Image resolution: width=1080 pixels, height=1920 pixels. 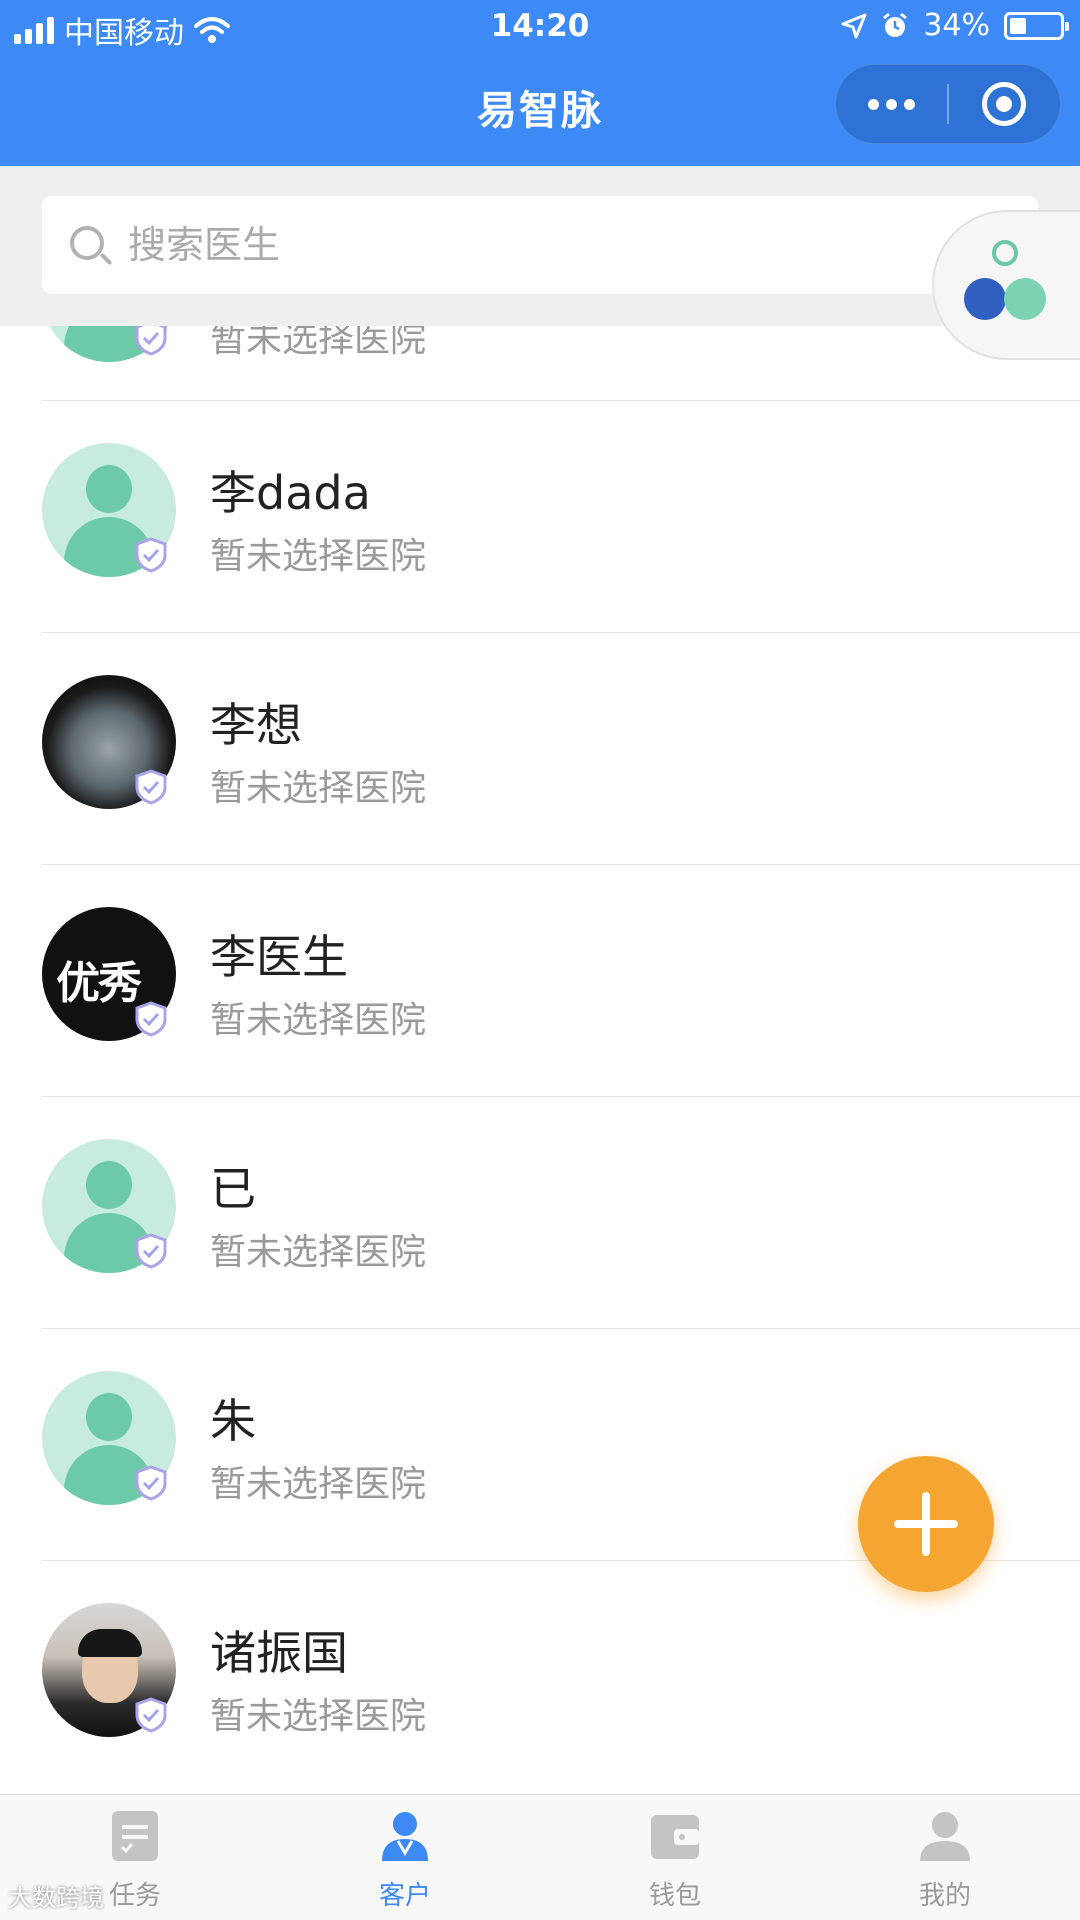 I want to click on more-button, so click(x=891, y=104).